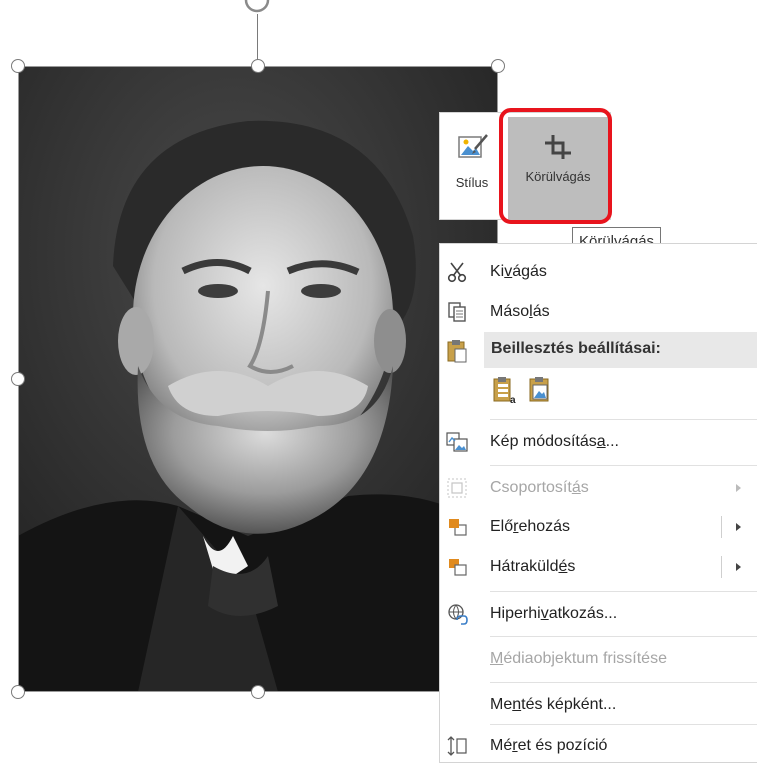  What do you see at coordinates (549, 745) in the screenshot?
I see `menu-label-size-position: Méret és pozíció` at bounding box center [549, 745].